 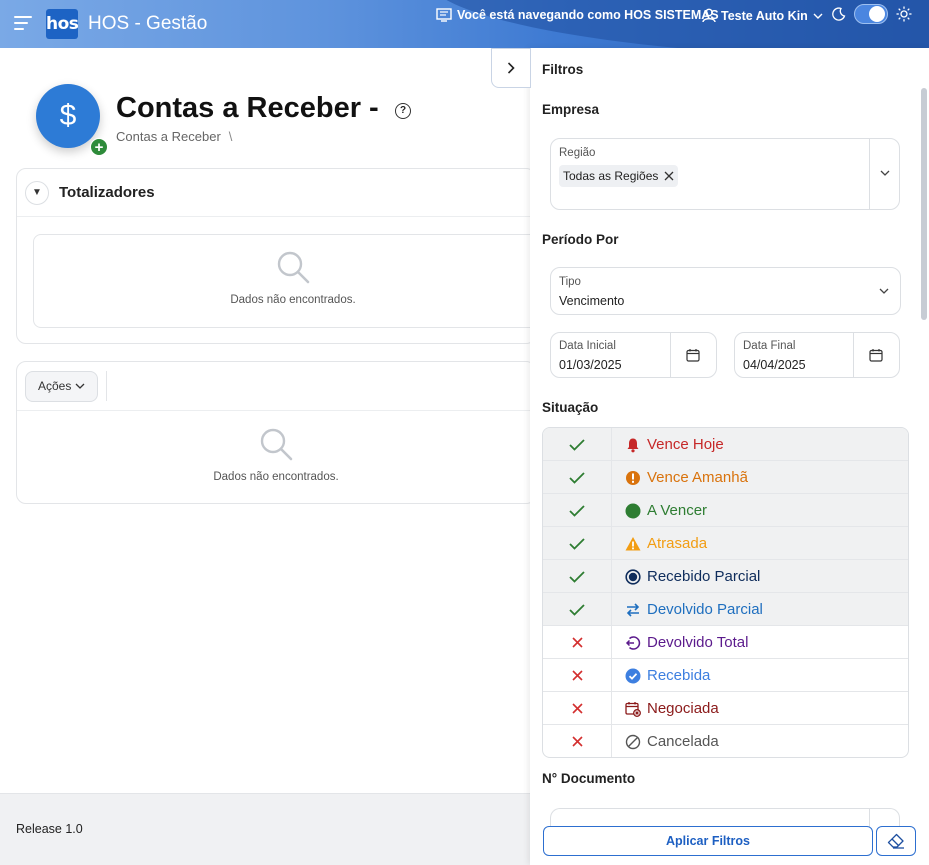 I want to click on collapse-panel-button, so click(x=511, y=68).